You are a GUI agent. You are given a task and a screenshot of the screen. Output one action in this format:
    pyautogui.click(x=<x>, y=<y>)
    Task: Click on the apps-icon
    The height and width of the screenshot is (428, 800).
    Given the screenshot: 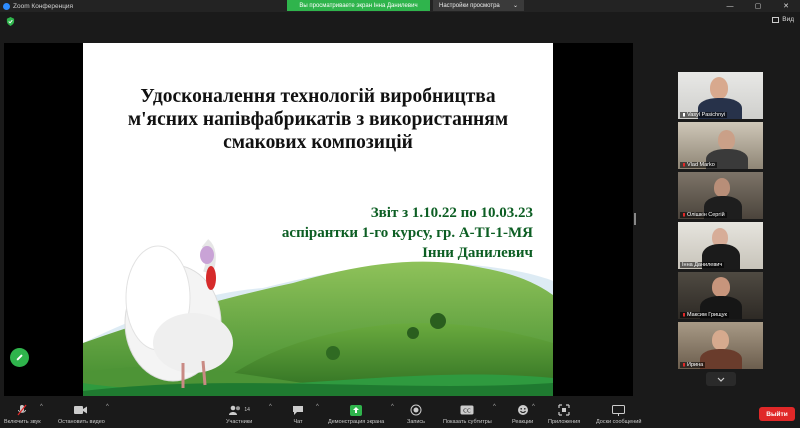 What is the action you would take?
    pyautogui.click(x=564, y=410)
    